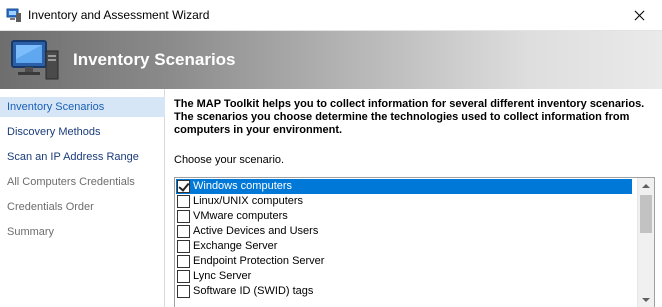 The width and height of the screenshot is (662, 307). I want to click on computer-icon, so click(35, 60).